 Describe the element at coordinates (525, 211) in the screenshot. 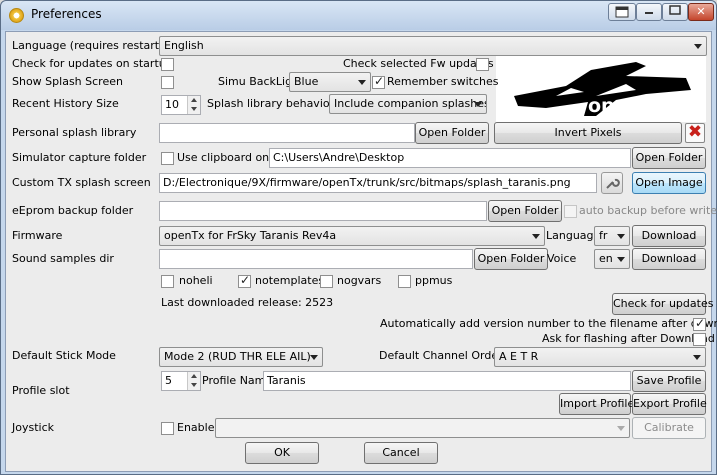

I see `eeprom-open-folder-button: Open Folder` at that location.